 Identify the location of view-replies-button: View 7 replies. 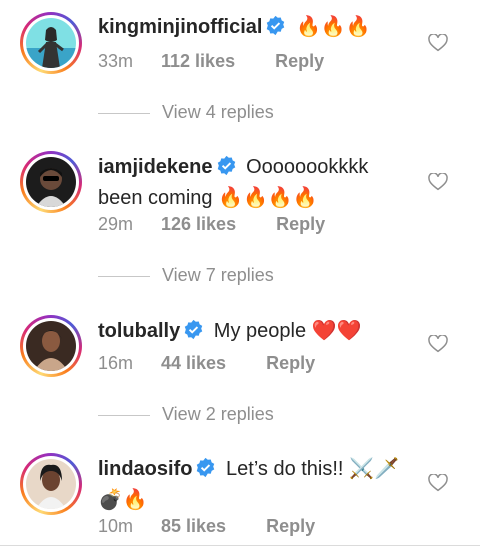
(186, 275).